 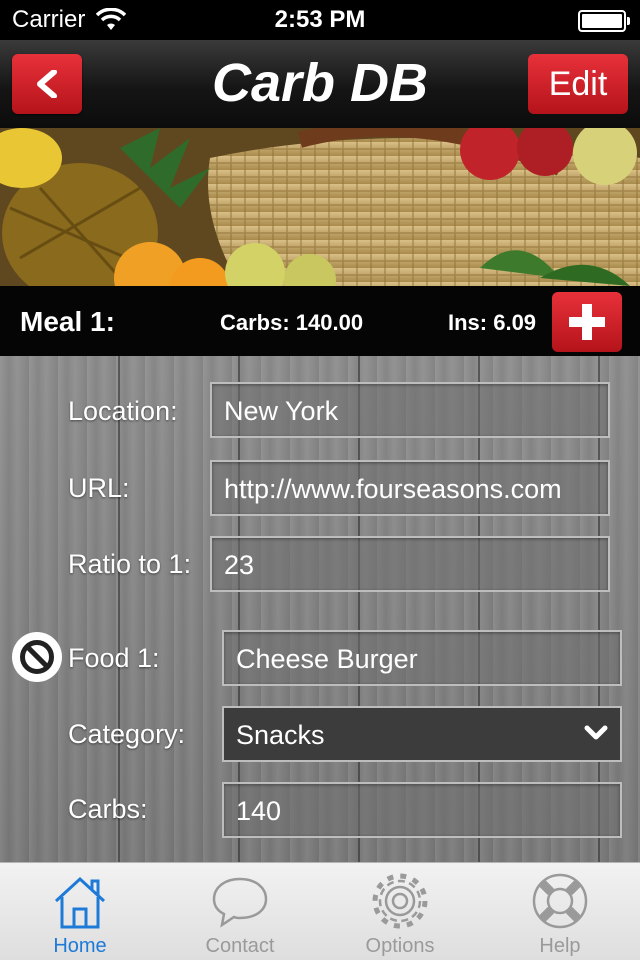 I want to click on url-label: URL:, so click(x=99, y=488).